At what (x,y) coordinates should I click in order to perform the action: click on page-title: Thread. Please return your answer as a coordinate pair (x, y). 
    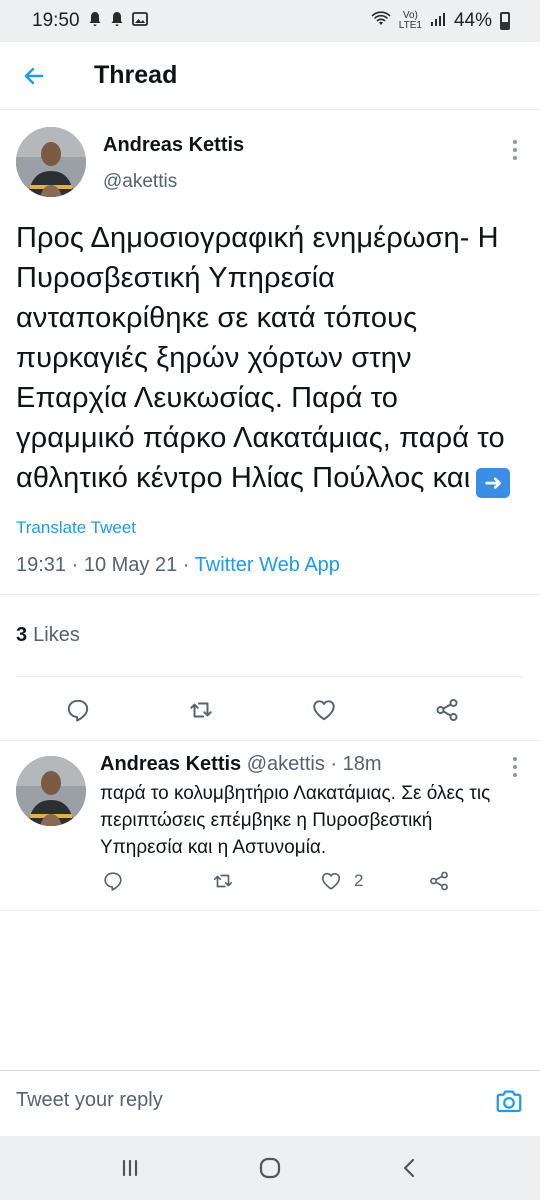
    Looking at the image, I should click on (136, 75).